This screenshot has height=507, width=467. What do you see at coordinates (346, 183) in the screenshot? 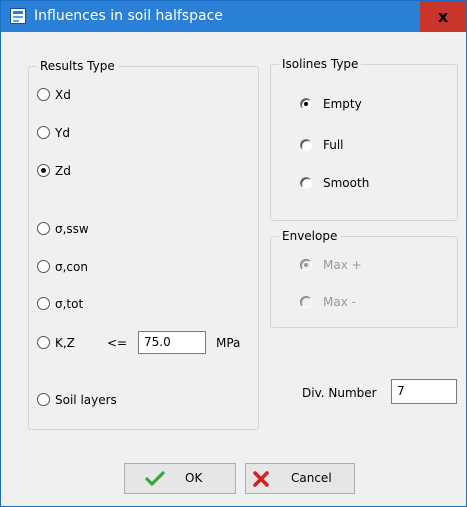
I see `radio-smooth-label: Smooth` at bounding box center [346, 183].